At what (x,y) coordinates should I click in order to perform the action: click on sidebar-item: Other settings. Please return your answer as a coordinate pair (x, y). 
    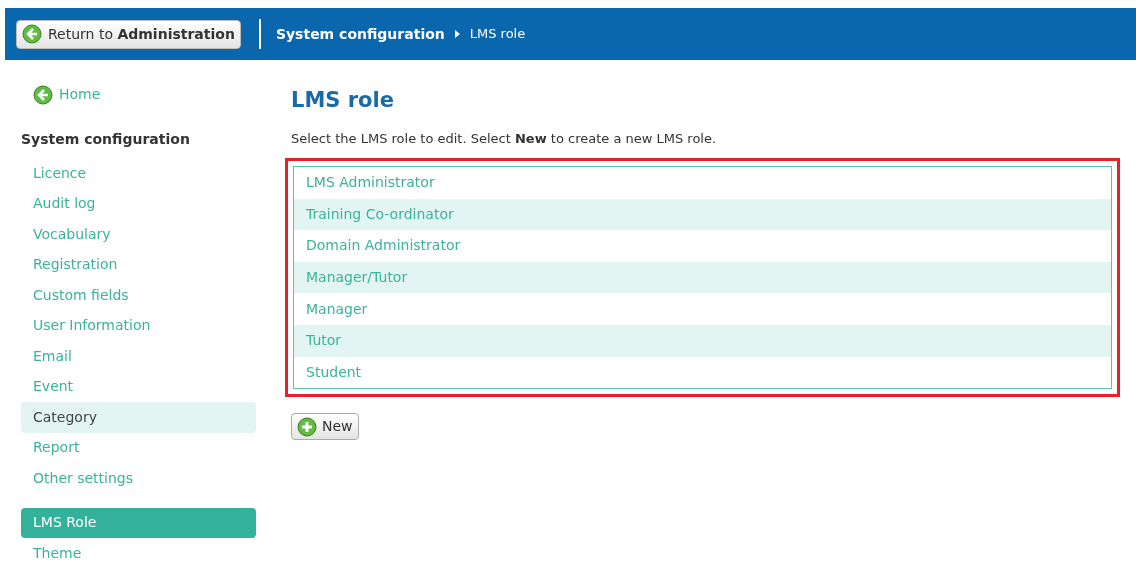
    Looking at the image, I should click on (138, 478).